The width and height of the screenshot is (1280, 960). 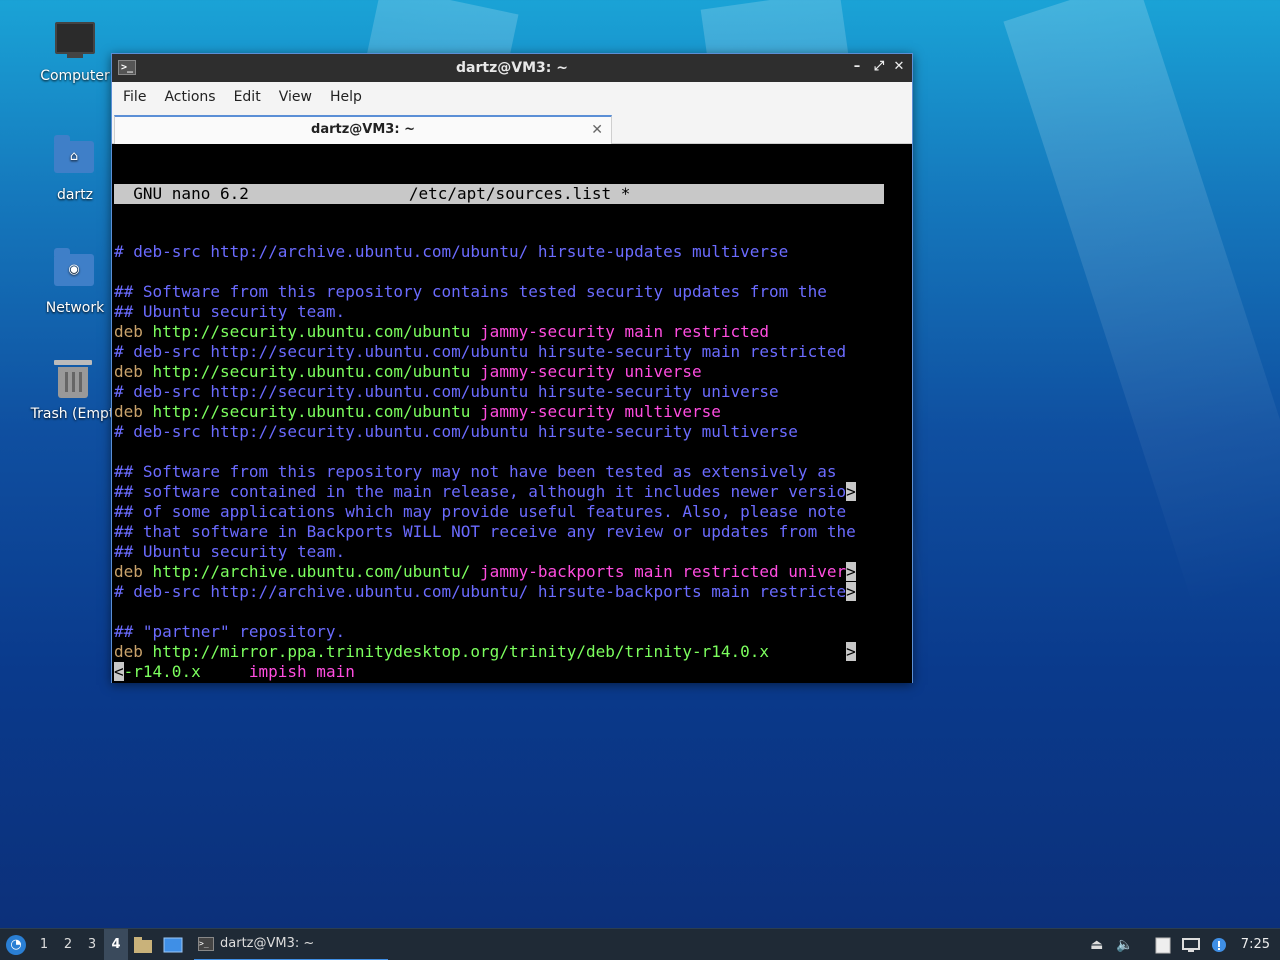 What do you see at coordinates (316, 371) in the screenshot?
I see `terminal-text: http://security.ubuntu.com/ubuntu` at bounding box center [316, 371].